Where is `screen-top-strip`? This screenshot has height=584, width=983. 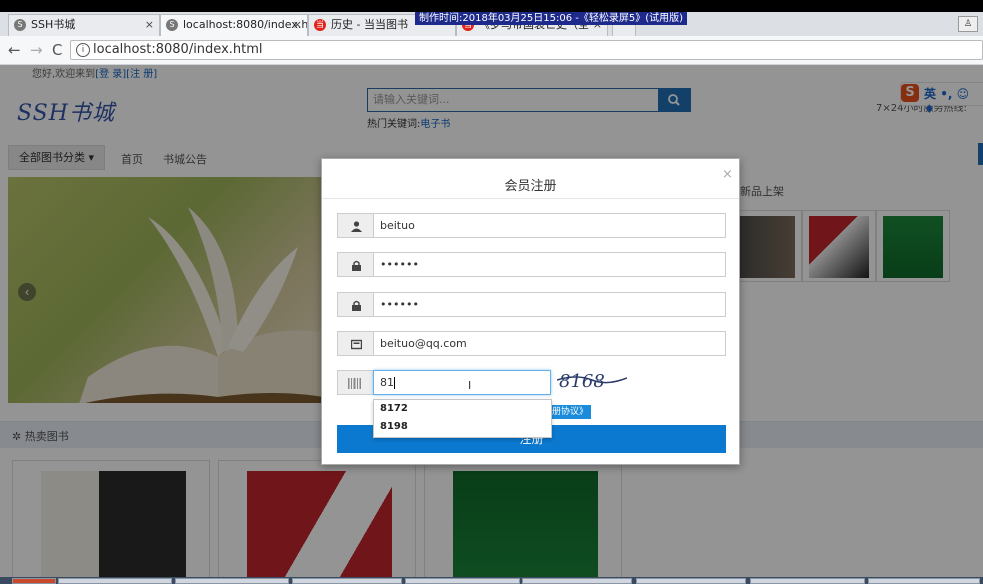
screen-top-strip is located at coordinates (491, 6).